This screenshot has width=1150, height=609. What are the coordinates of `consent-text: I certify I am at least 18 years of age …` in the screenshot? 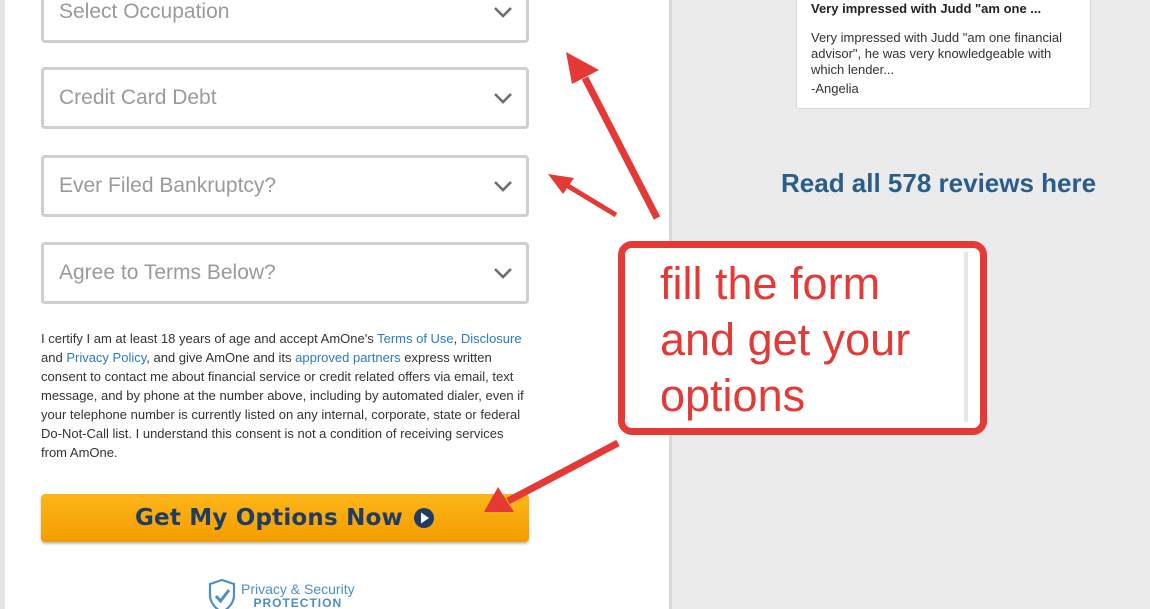 It's located at (209, 338).